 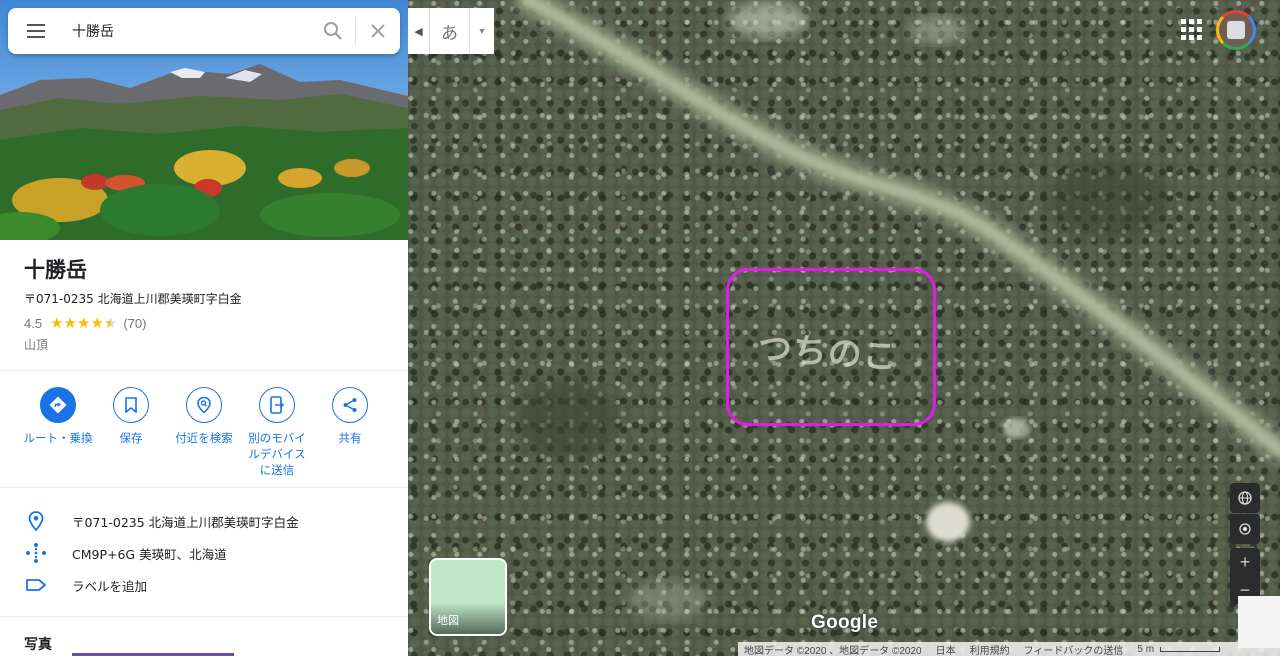 I want to click on directions-icon, so click(x=58, y=405).